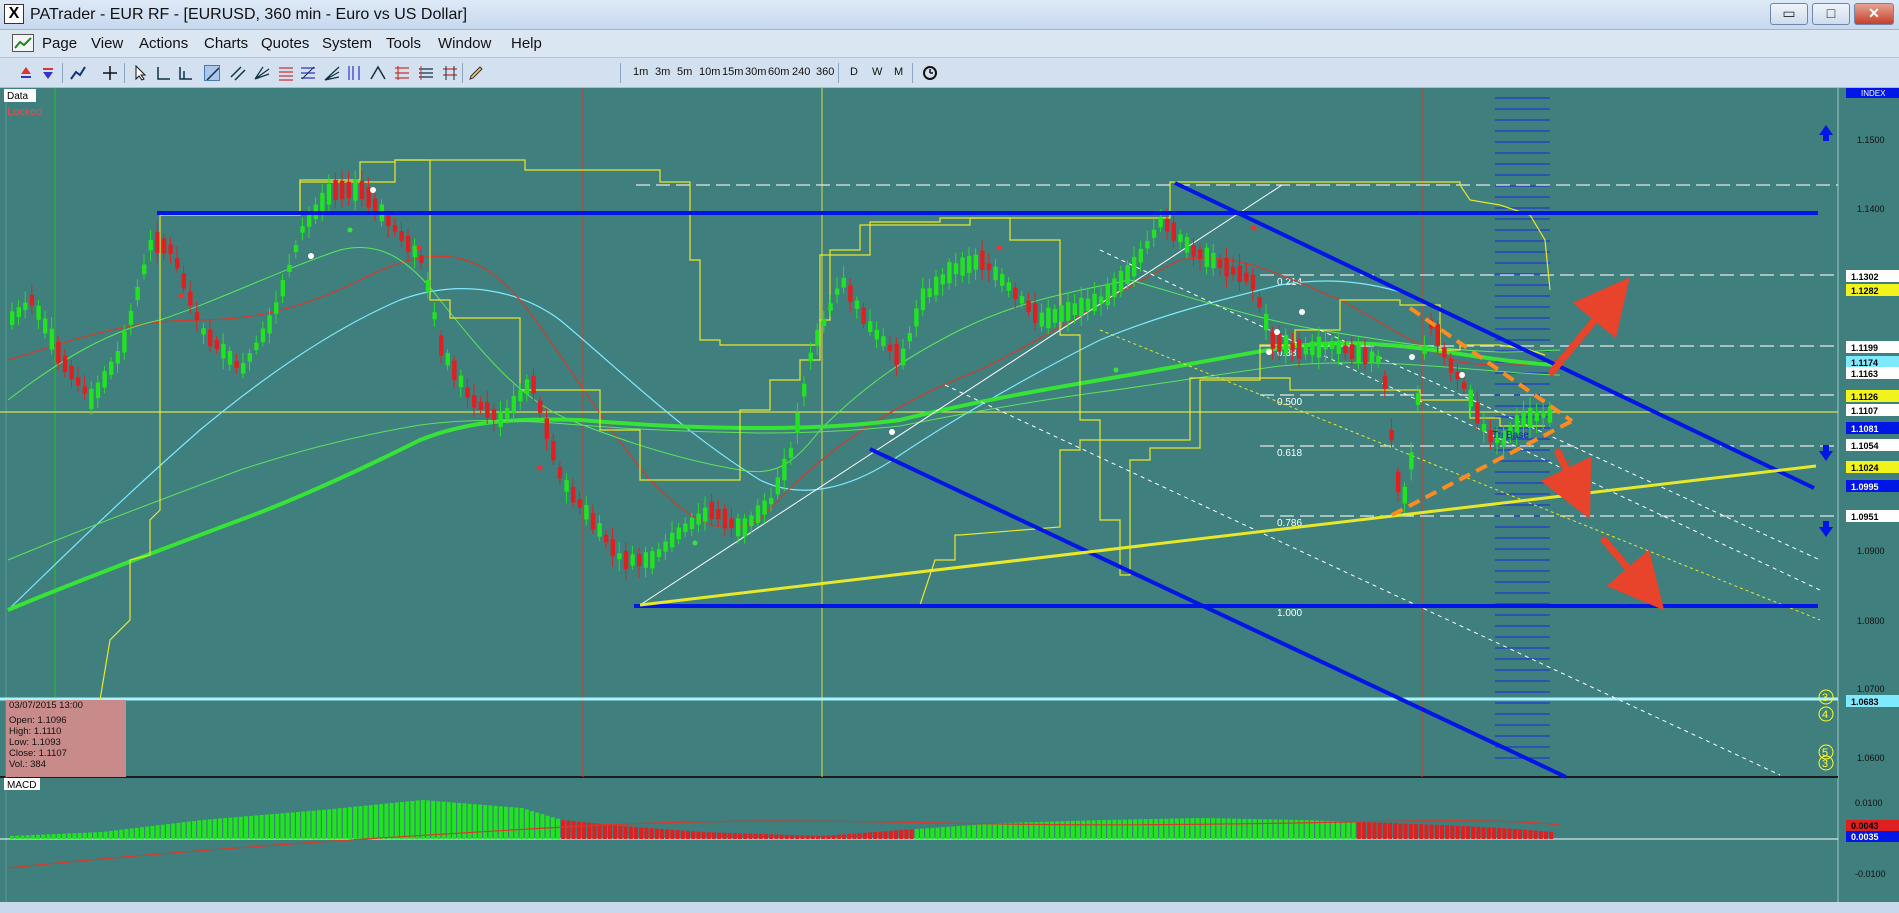 Image resolution: width=1899 pixels, height=913 pixels. I want to click on timeframe-1m: 1m, so click(640, 72).